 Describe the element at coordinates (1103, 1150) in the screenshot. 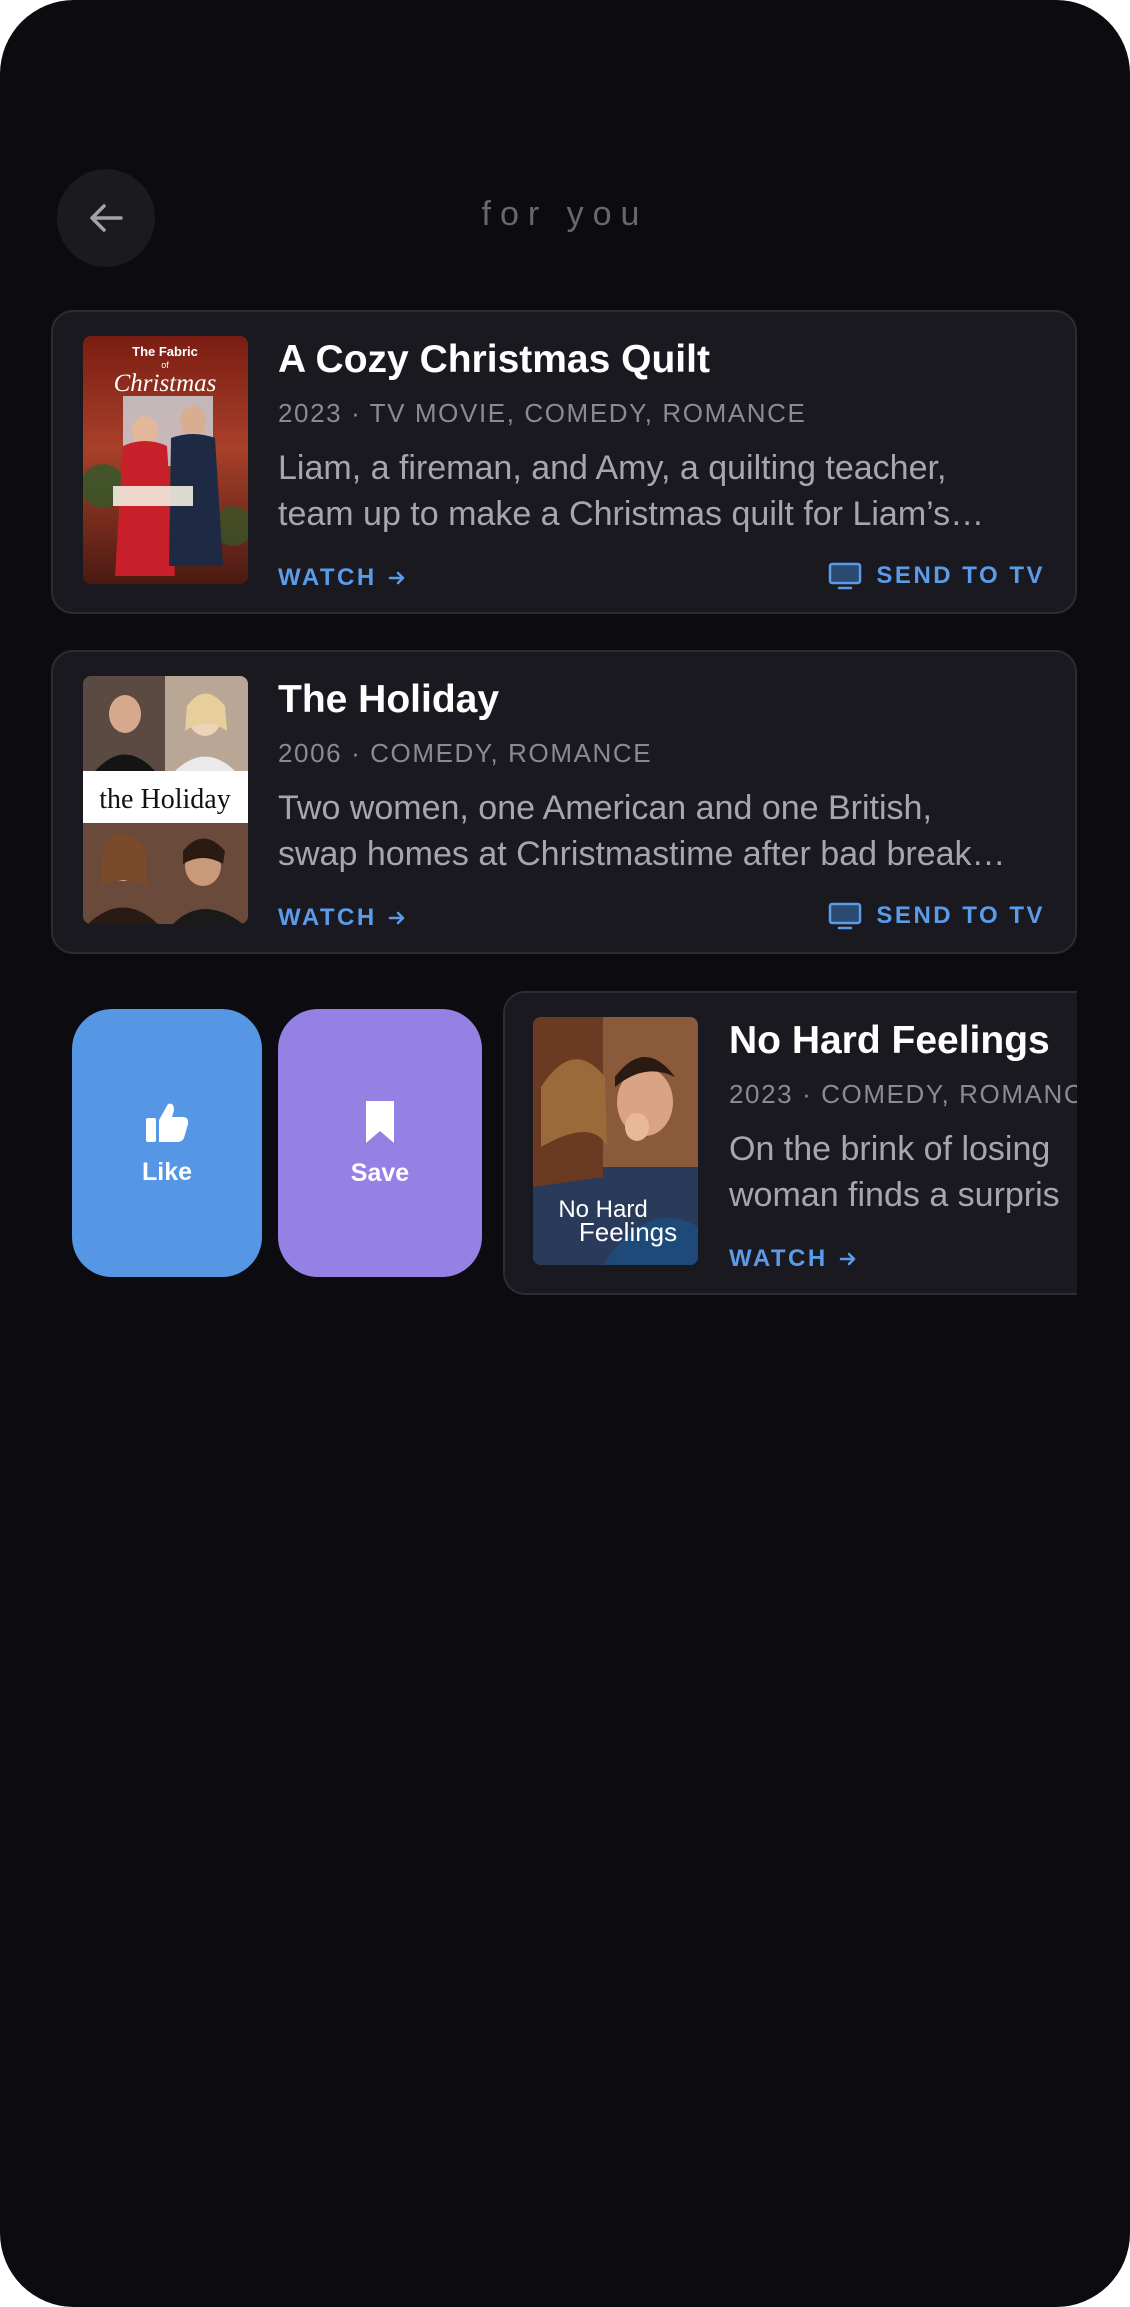

I see `list-clip-mask` at that location.